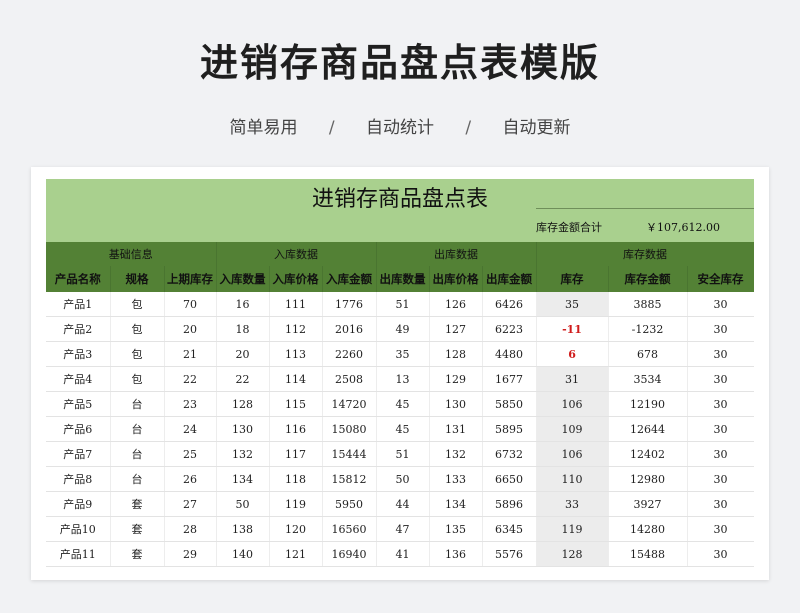 This screenshot has height=613, width=800. What do you see at coordinates (456, 429) in the screenshot?
I see `cell-out-price: 131` at bounding box center [456, 429].